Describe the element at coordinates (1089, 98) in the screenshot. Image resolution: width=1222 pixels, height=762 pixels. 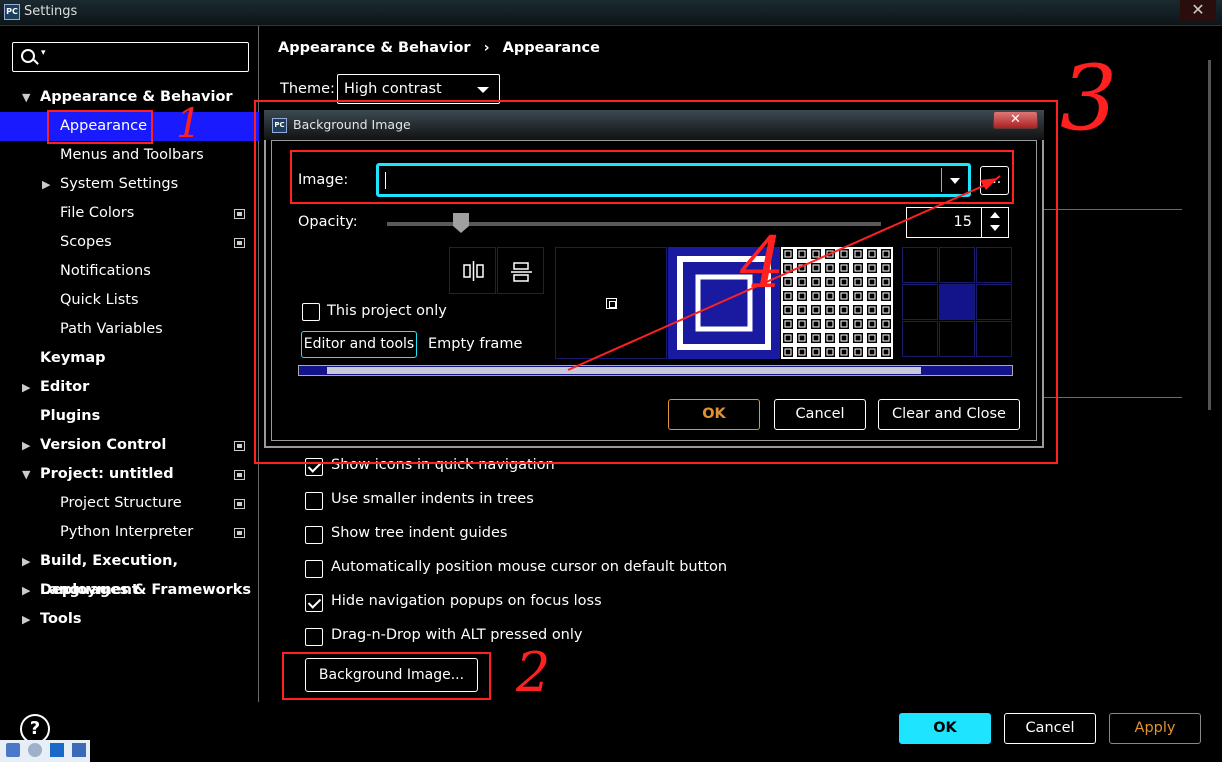
I see `annotation-number-3: 3` at that location.